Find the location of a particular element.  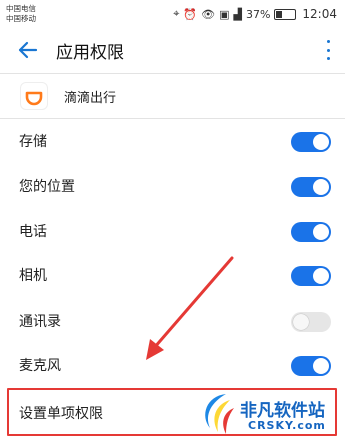

permission-label: 存储 is located at coordinates (33, 142).